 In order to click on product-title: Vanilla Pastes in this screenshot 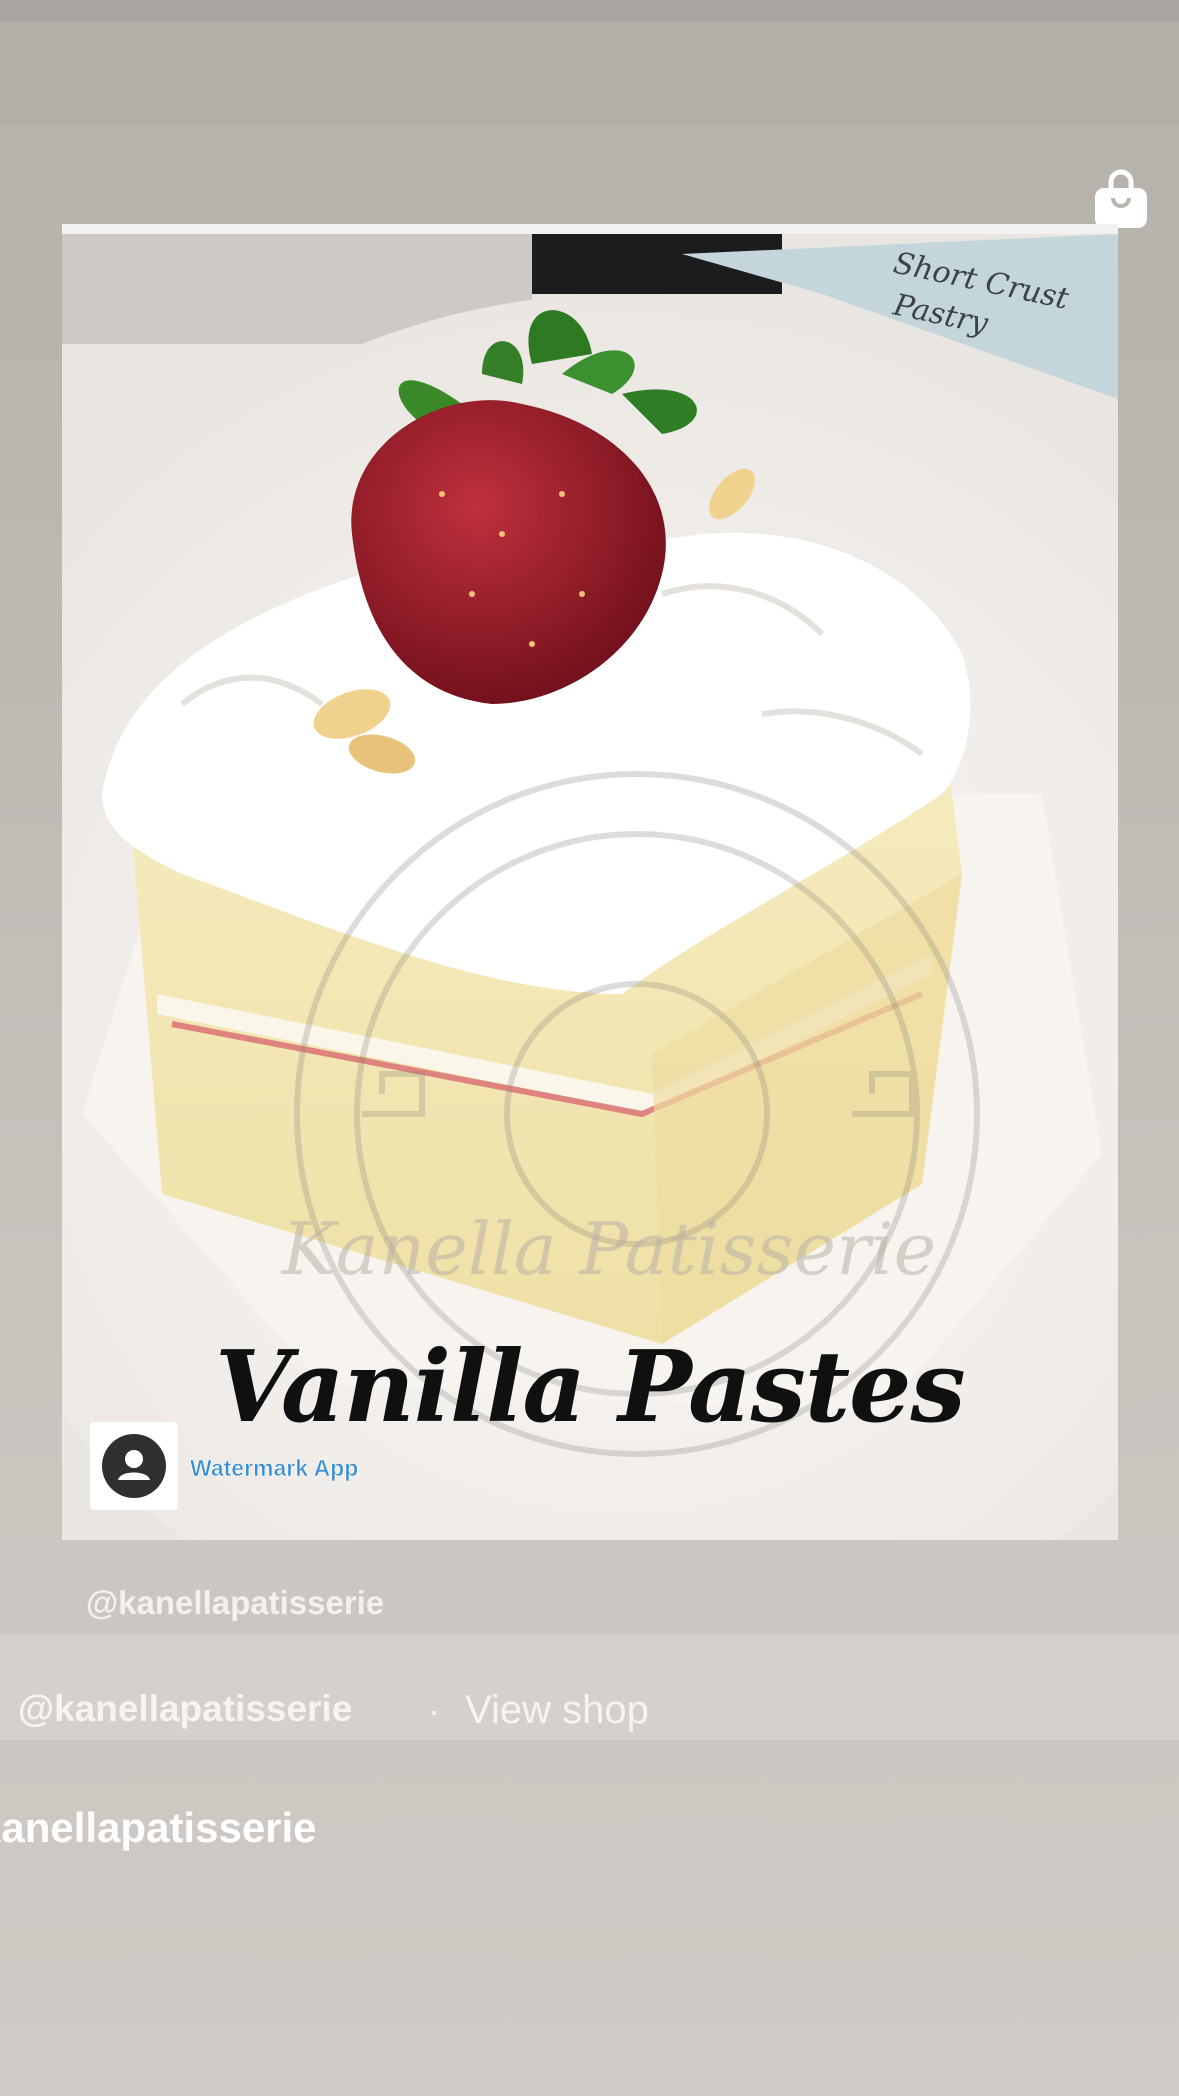, I will do `click(590, 1387)`.